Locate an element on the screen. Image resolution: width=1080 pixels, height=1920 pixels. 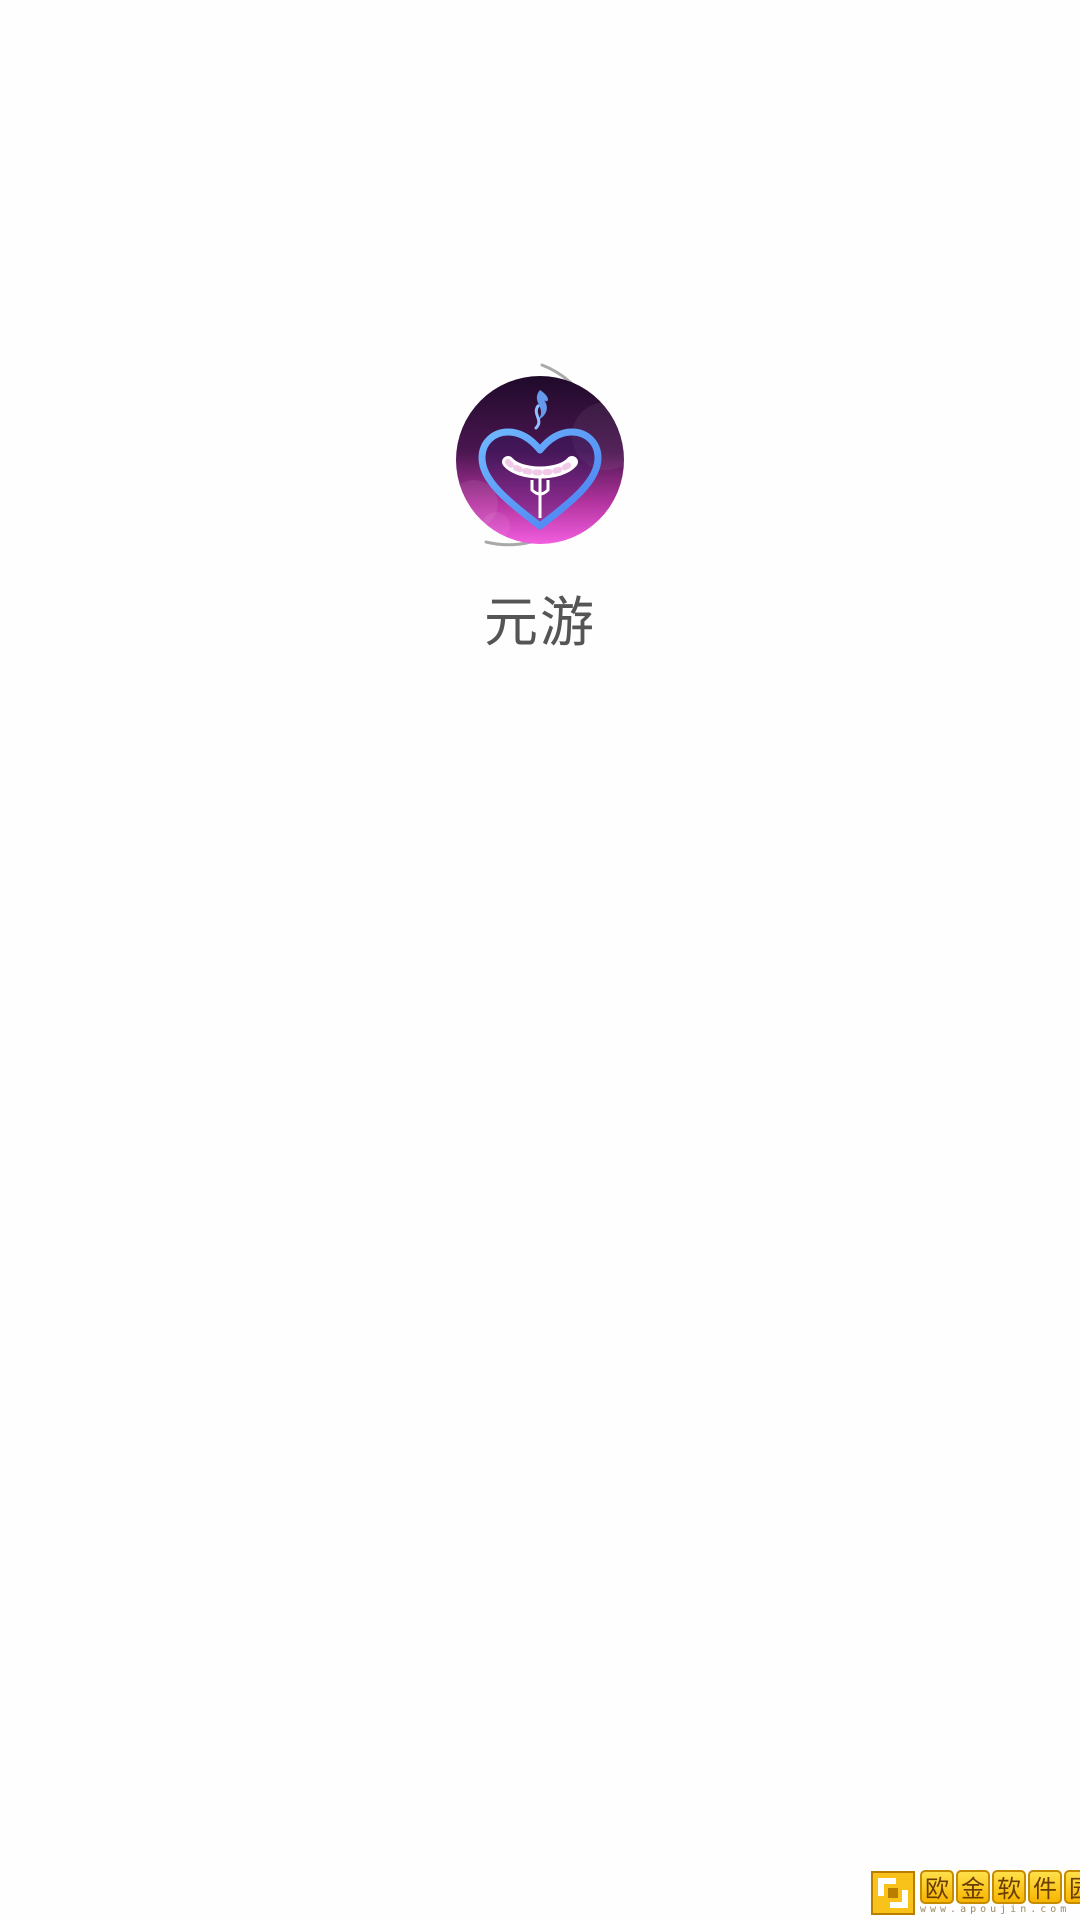
watermark-char: 欧 is located at coordinates (937, 1887).